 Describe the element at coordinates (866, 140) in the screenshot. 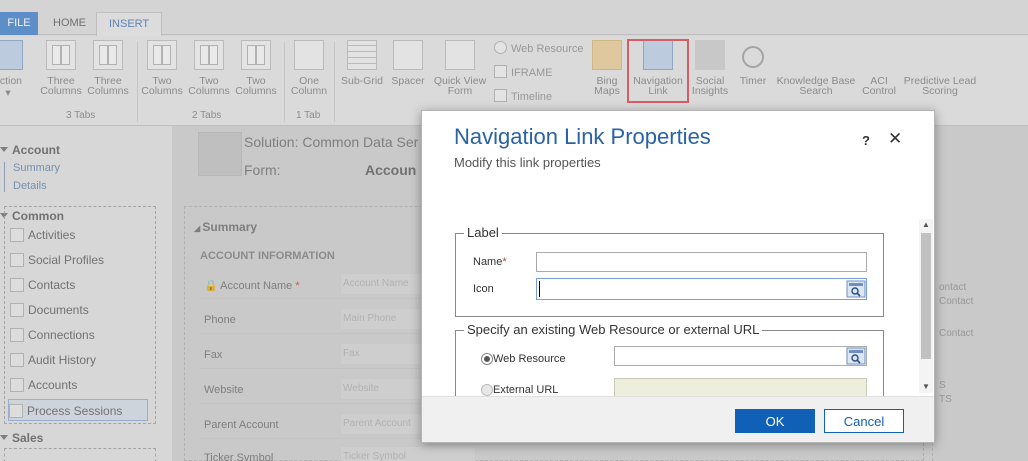

I see `help-icon: ?` at that location.